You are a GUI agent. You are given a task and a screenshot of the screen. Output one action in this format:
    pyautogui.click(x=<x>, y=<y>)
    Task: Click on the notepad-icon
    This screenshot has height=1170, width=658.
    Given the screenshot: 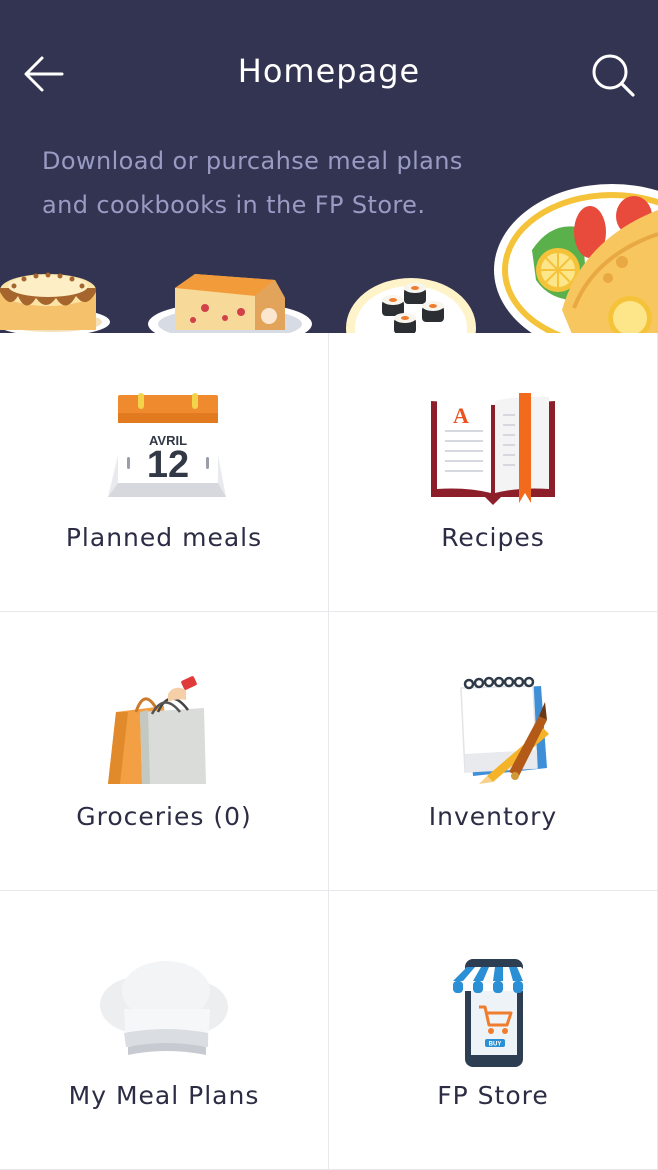 What is the action you would take?
    pyautogui.click(x=504, y=730)
    